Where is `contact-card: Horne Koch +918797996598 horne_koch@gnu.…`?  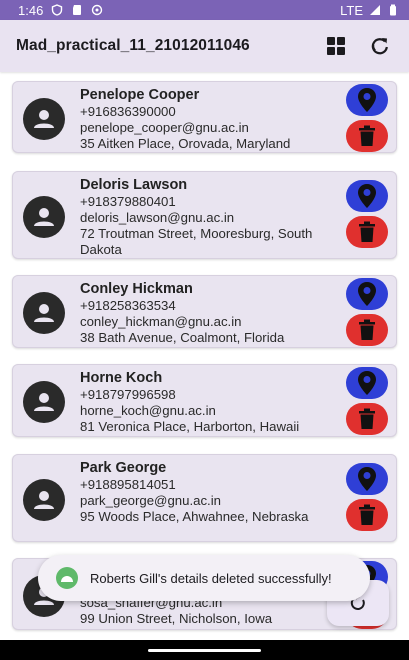
contact-card: Horne Koch +918797996598 horne_koch@gnu.… is located at coordinates (204, 400).